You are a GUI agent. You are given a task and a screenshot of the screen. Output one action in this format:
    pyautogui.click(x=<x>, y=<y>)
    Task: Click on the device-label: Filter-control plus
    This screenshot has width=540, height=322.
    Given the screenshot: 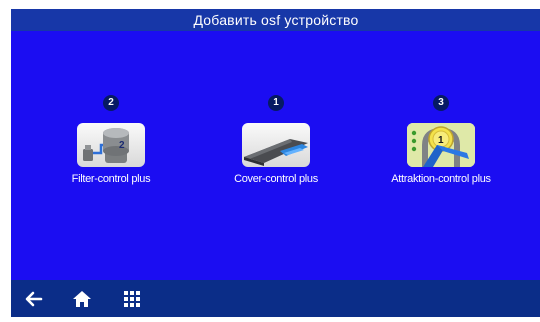 What is the action you would take?
    pyautogui.click(x=111, y=179)
    